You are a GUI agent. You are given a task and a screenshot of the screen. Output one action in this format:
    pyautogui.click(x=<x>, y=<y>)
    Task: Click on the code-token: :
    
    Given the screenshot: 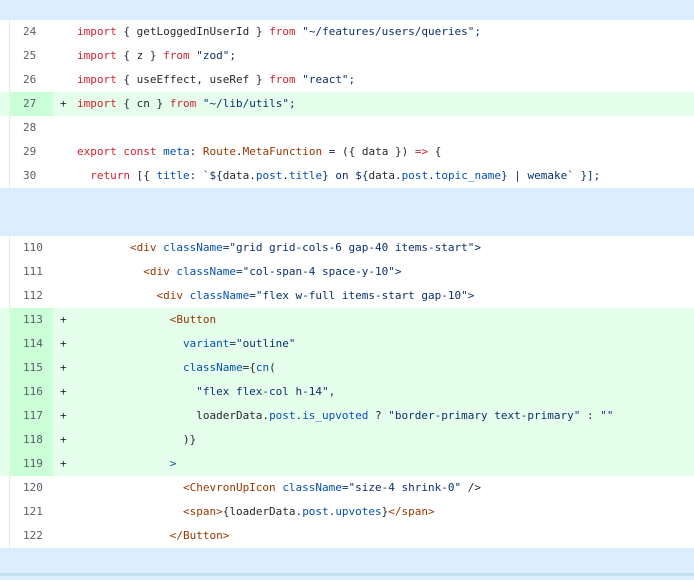 What is the action you would take?
    pyautogui.click(x=590, y=415)
    